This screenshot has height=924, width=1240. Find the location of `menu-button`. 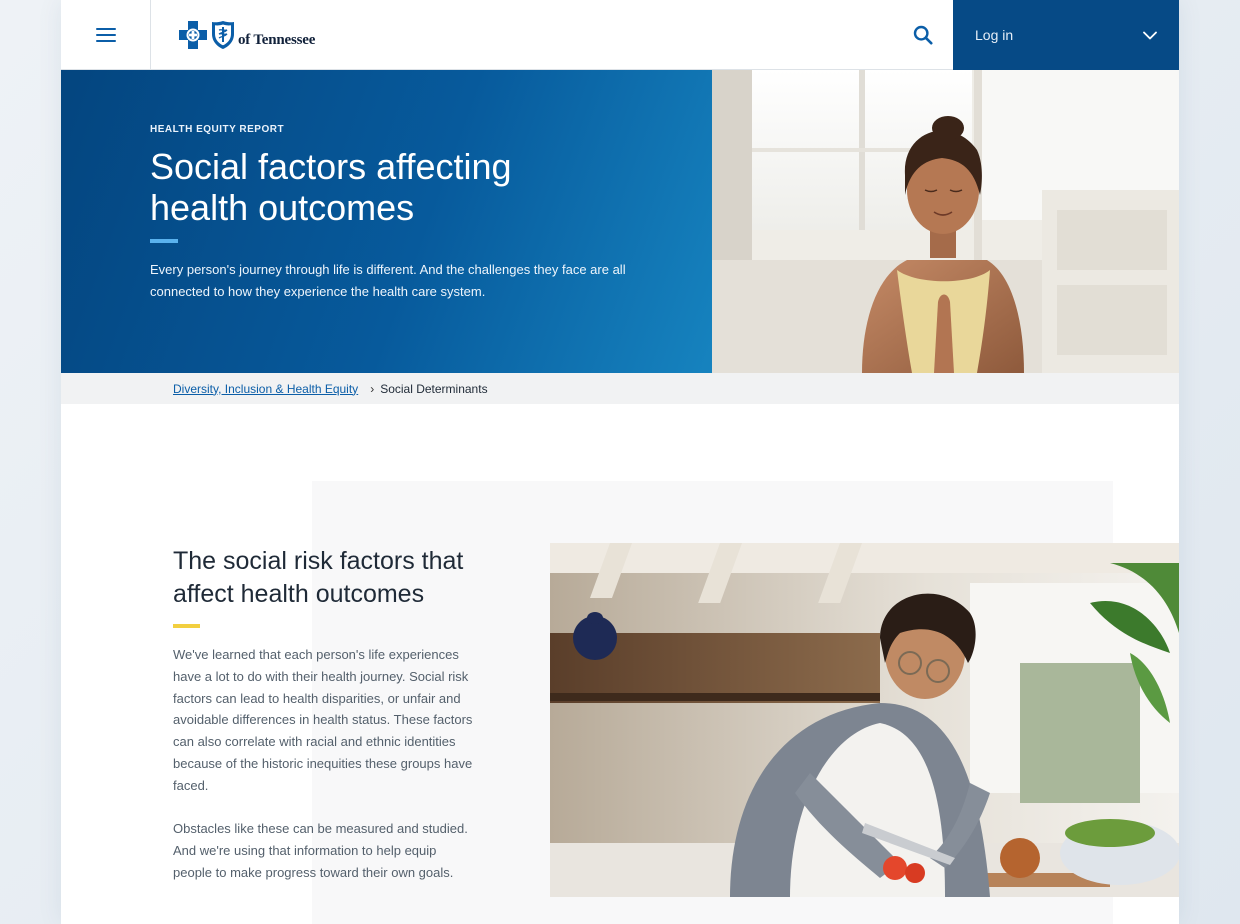

menu-button is located at coordinates (106, 34).